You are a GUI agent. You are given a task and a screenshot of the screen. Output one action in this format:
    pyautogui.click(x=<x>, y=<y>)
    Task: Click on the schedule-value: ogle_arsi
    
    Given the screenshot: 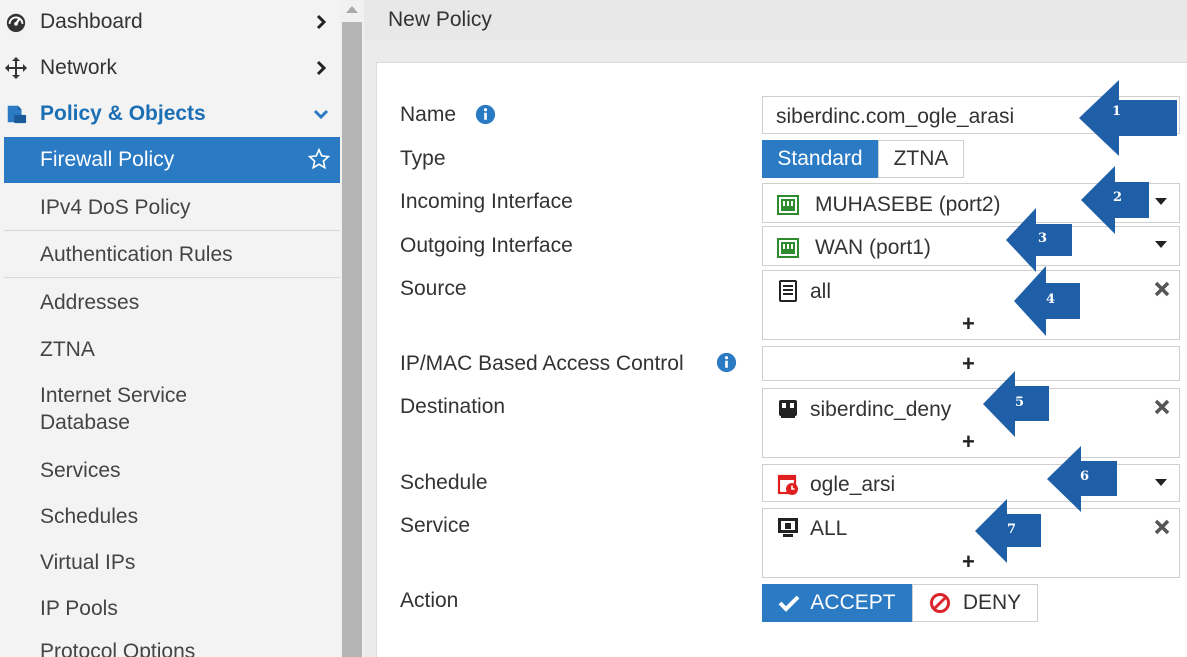 What is the action you would take?
    pyautogui.click(x=853, y=484)
    